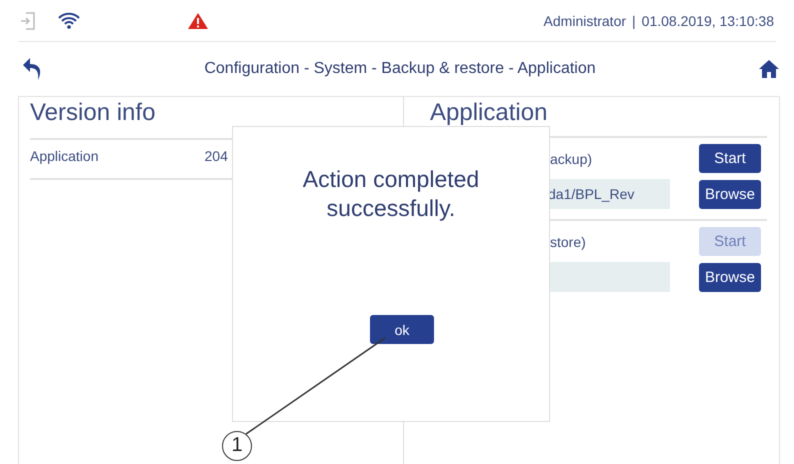 This screenshot has height=464, width=794. I want to click on date-time: 01.08.2019, 13:10:38, so click(708, 20).